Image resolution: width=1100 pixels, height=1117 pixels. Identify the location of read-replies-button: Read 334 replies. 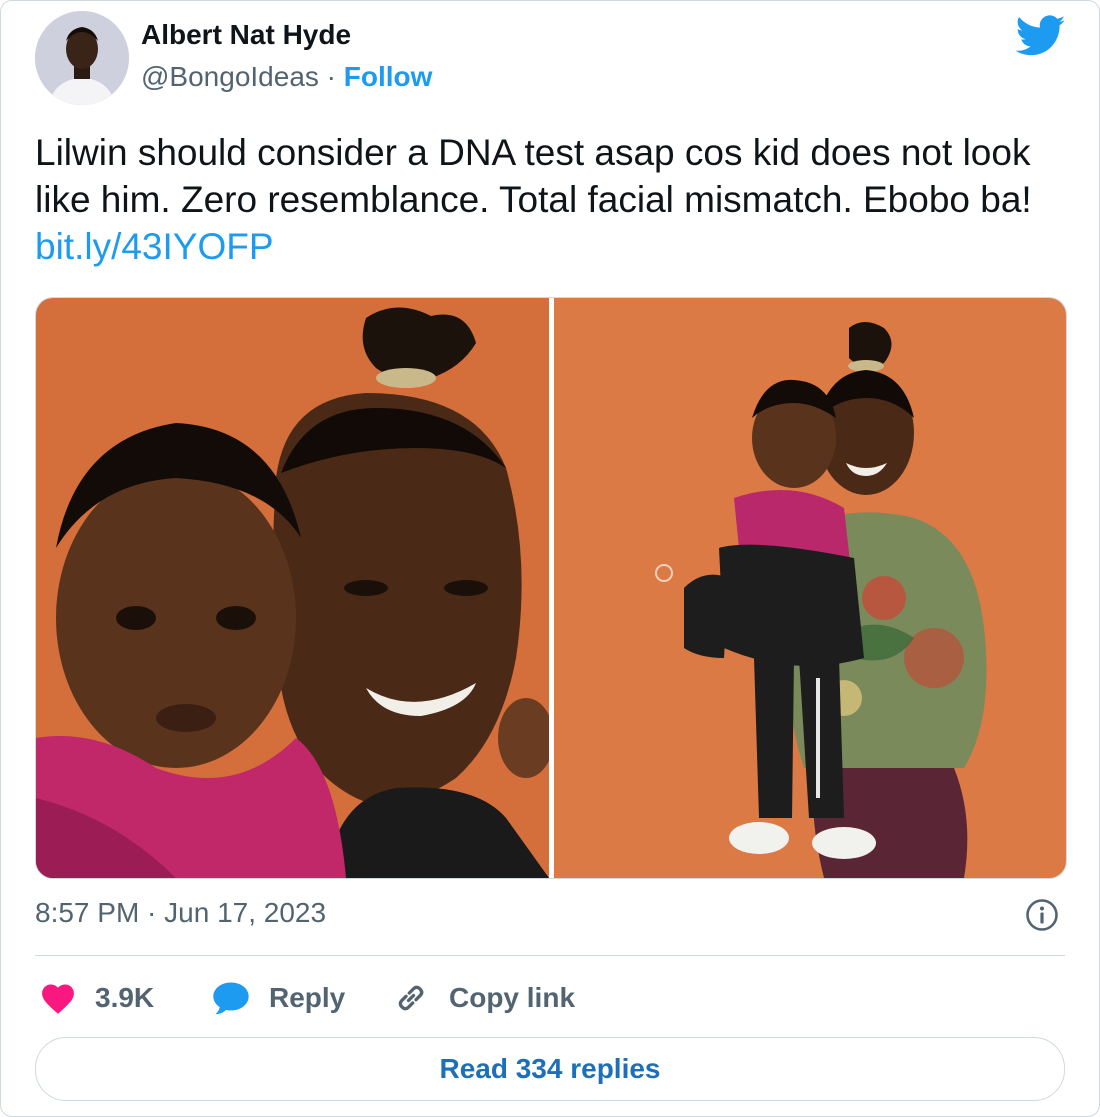
(550, 1069).